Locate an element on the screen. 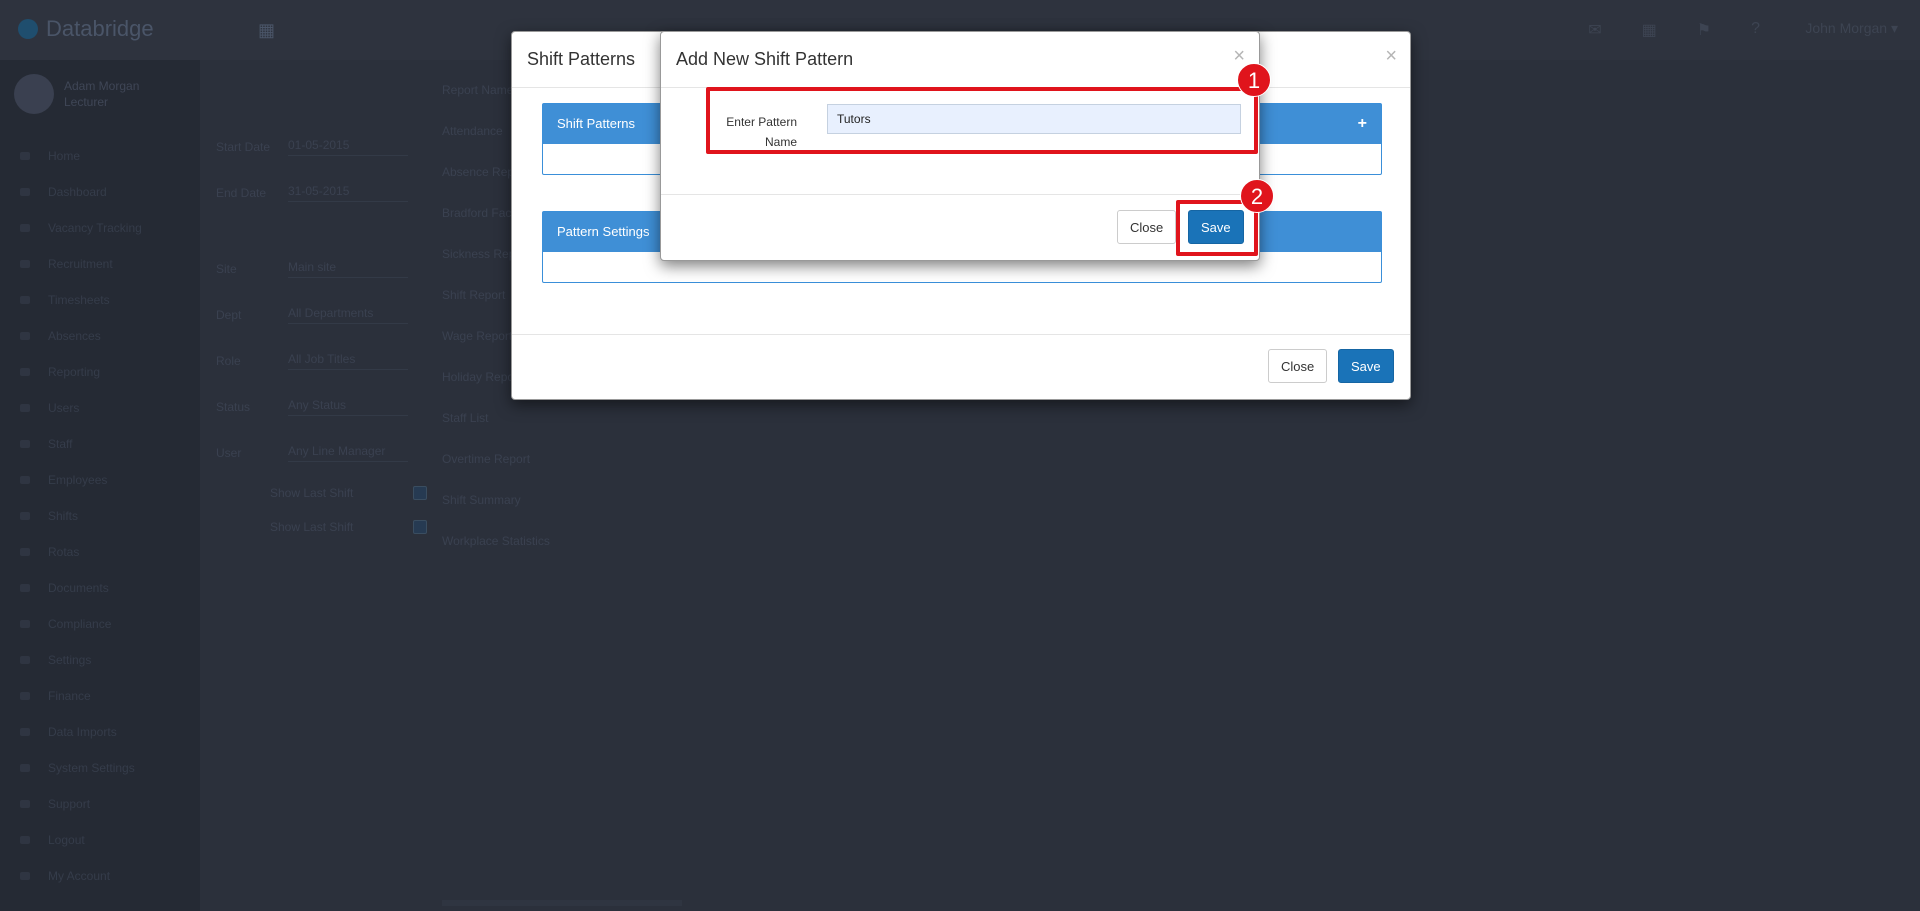 The height and width of the screenshot is (911, 1920). save-button: Save is located at coordinates (1366, 366).